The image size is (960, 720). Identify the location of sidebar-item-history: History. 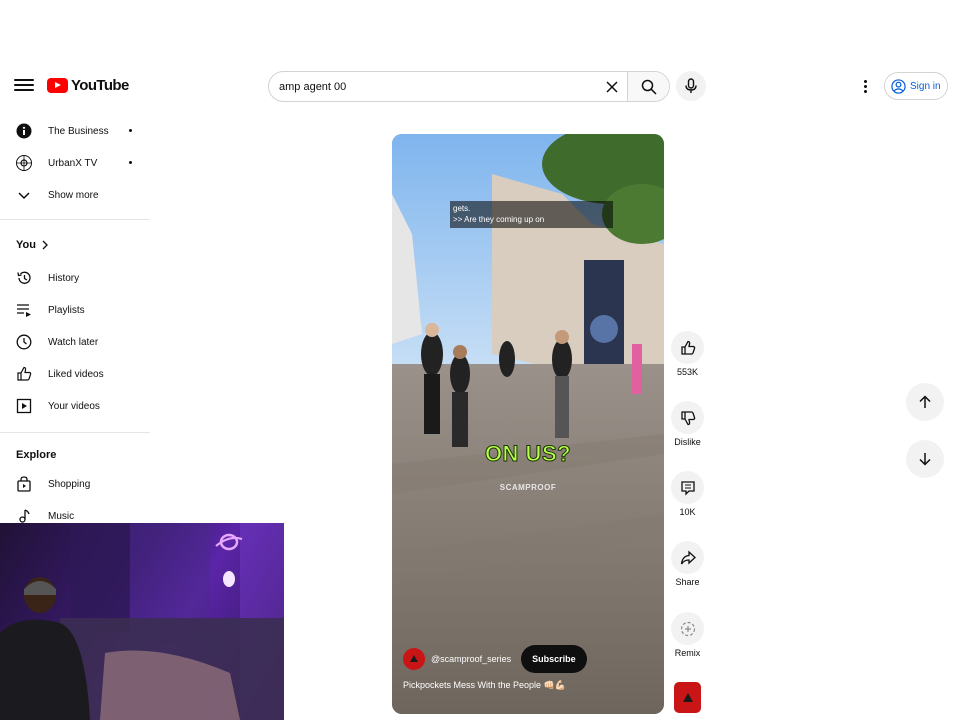
(47, 278).